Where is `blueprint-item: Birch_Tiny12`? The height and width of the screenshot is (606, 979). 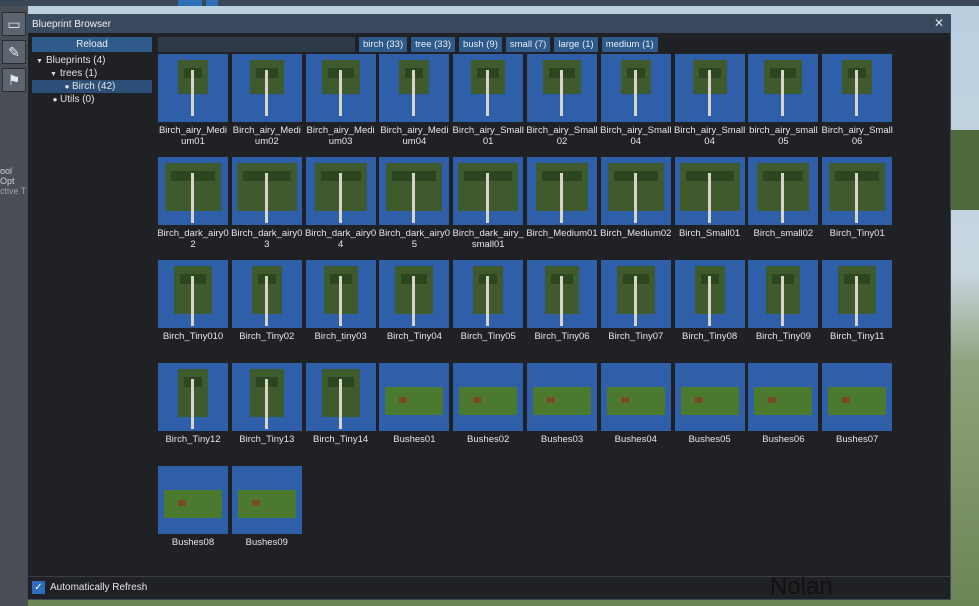 blueprint-item: Birch_Tiny12 is located at coordinates (193, 404).